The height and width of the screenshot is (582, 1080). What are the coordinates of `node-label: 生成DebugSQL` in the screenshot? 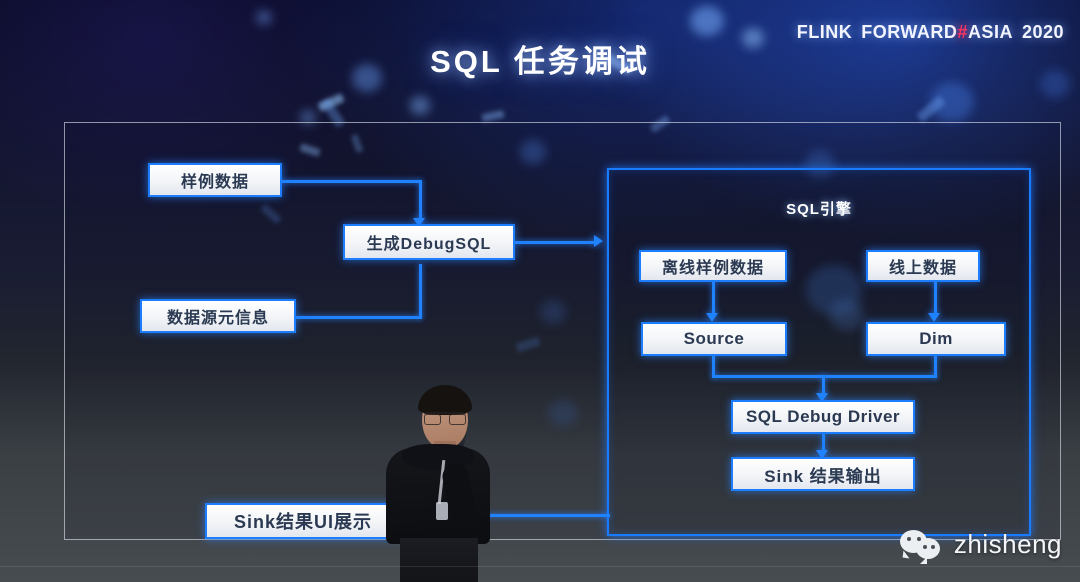 It's located at (429, 244).